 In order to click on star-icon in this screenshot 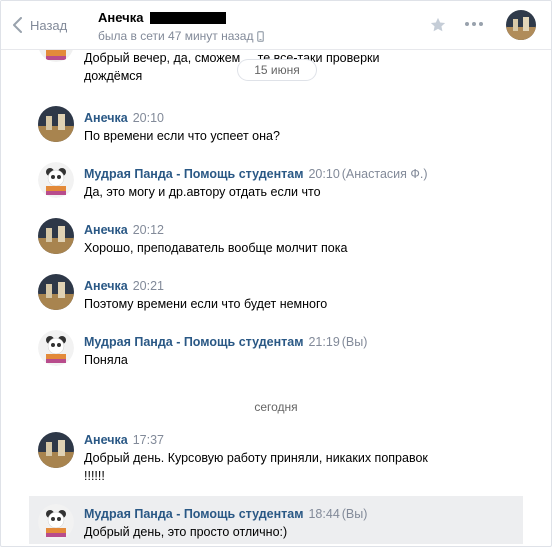, I will do `click(438, 27)`.